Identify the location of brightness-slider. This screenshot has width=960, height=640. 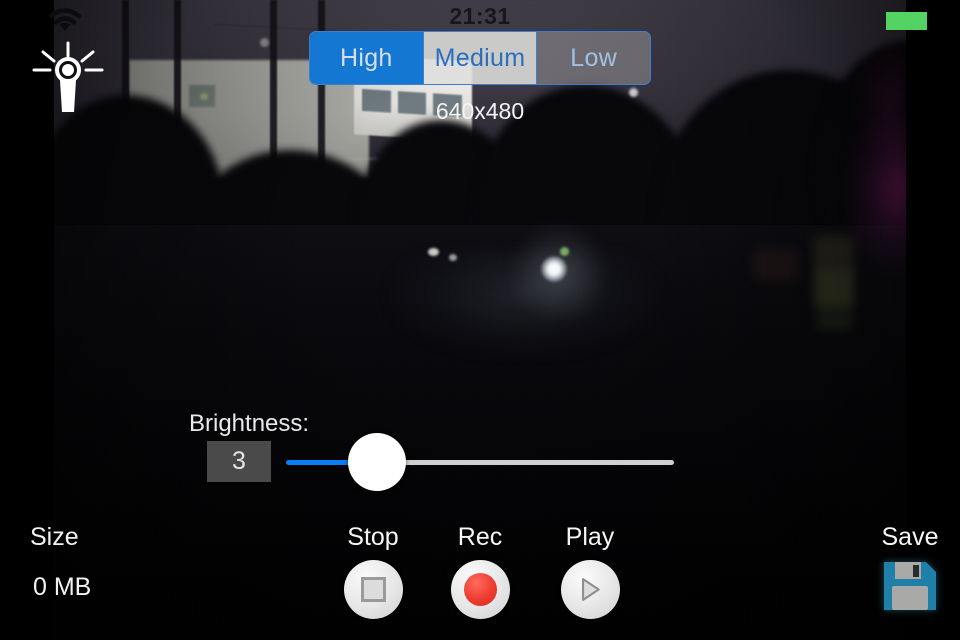
(480, 462).